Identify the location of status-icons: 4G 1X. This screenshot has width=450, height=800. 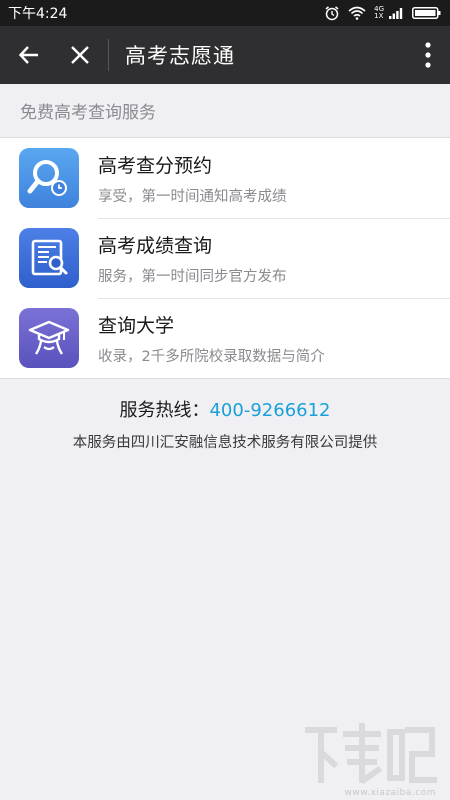
(383, 13).